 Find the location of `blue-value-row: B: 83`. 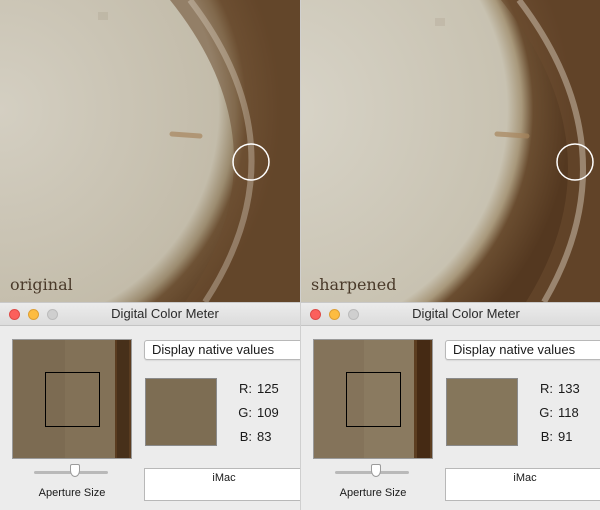

blue-value-row: B: 83 is located at coordinates (264, 441).